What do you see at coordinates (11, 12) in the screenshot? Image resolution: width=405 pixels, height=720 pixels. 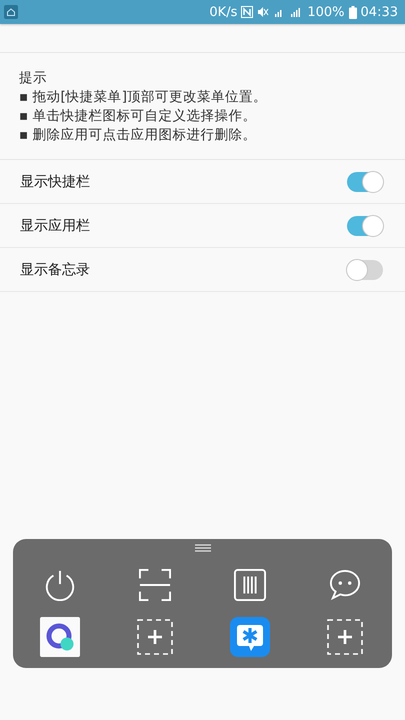 I see `home-icon` at bounding box center [11, 12].